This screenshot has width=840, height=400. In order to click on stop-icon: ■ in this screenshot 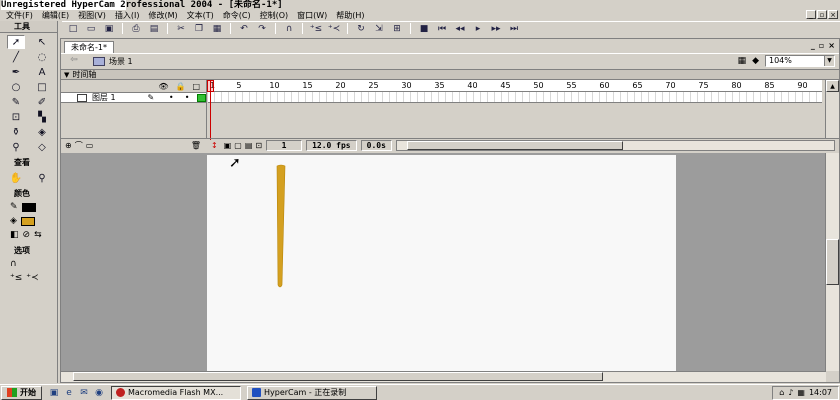, I will do `click(424, 29)`.